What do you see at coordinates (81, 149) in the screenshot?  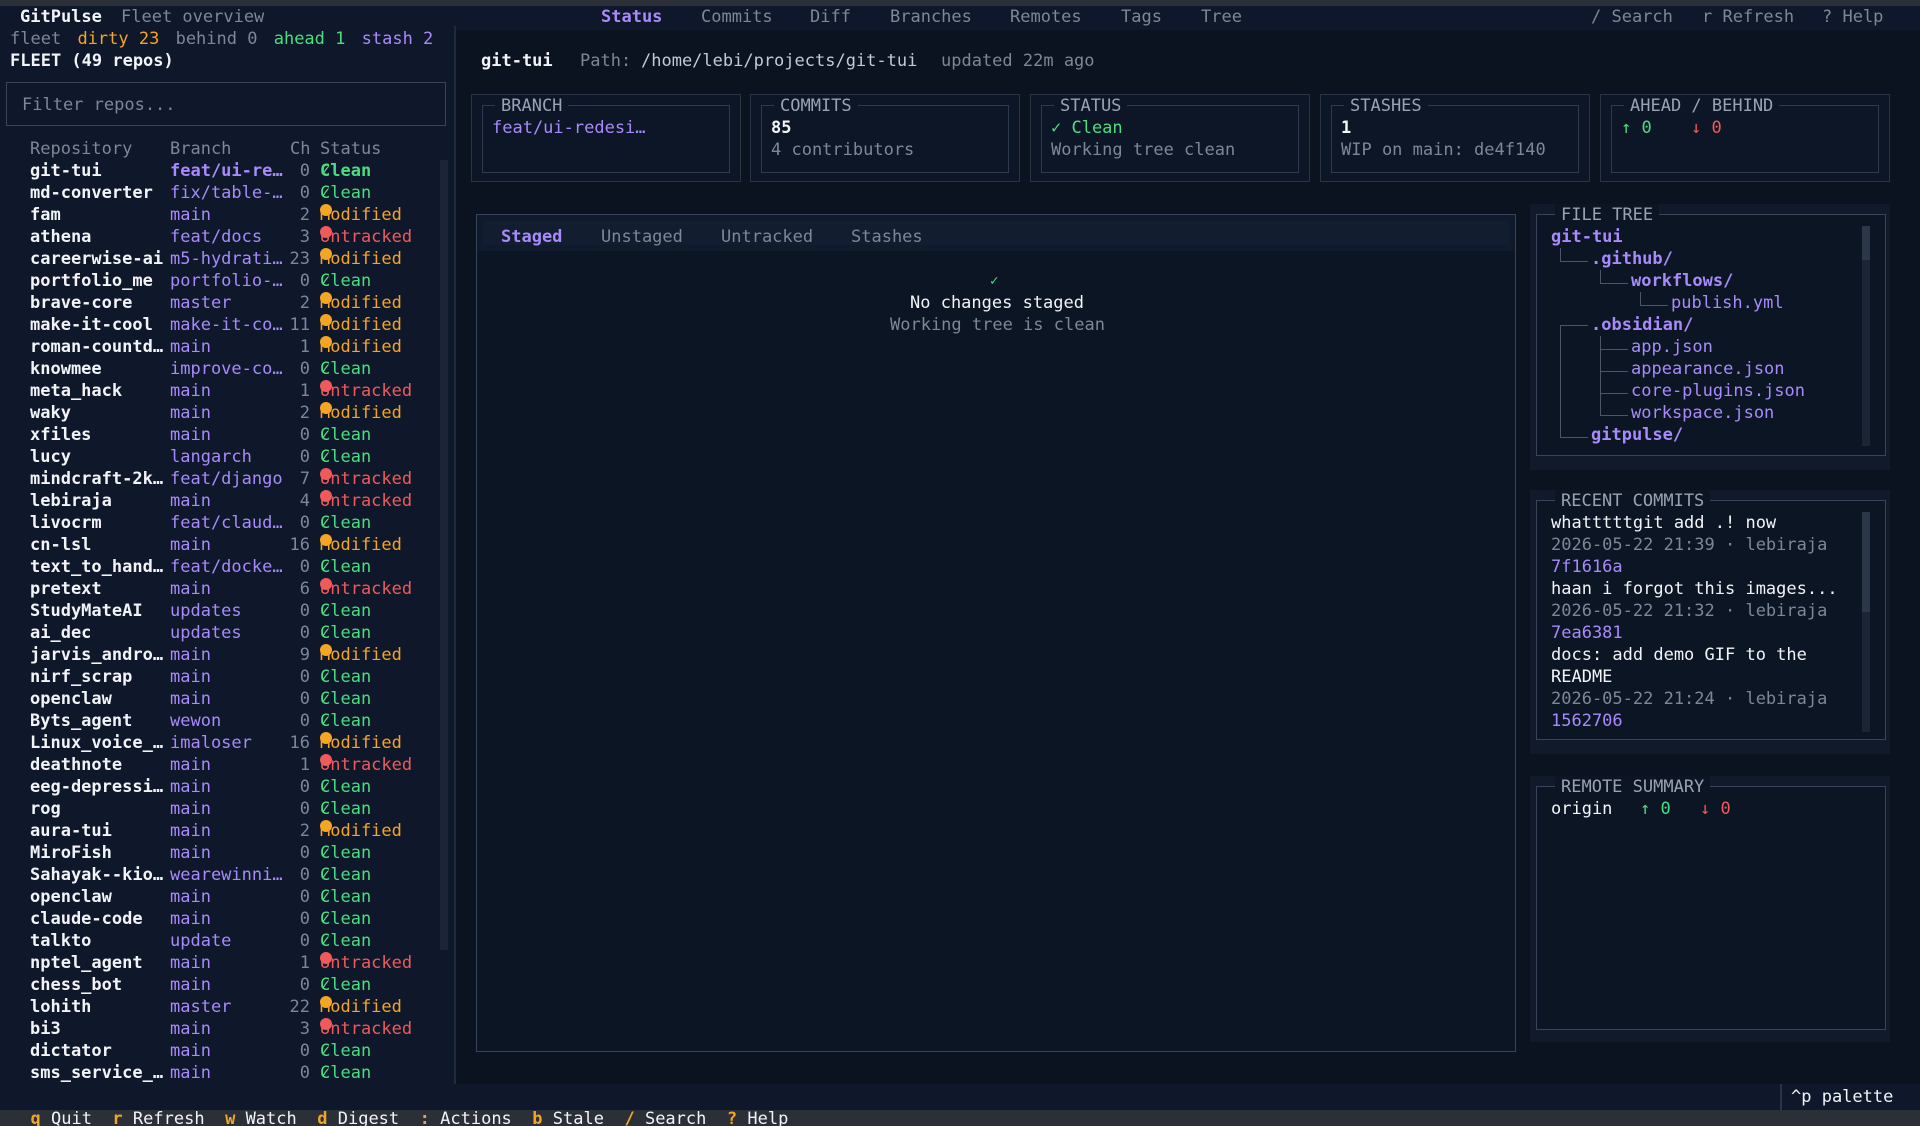 I see `col-repository: Repository` at bounding box center [81, 149].